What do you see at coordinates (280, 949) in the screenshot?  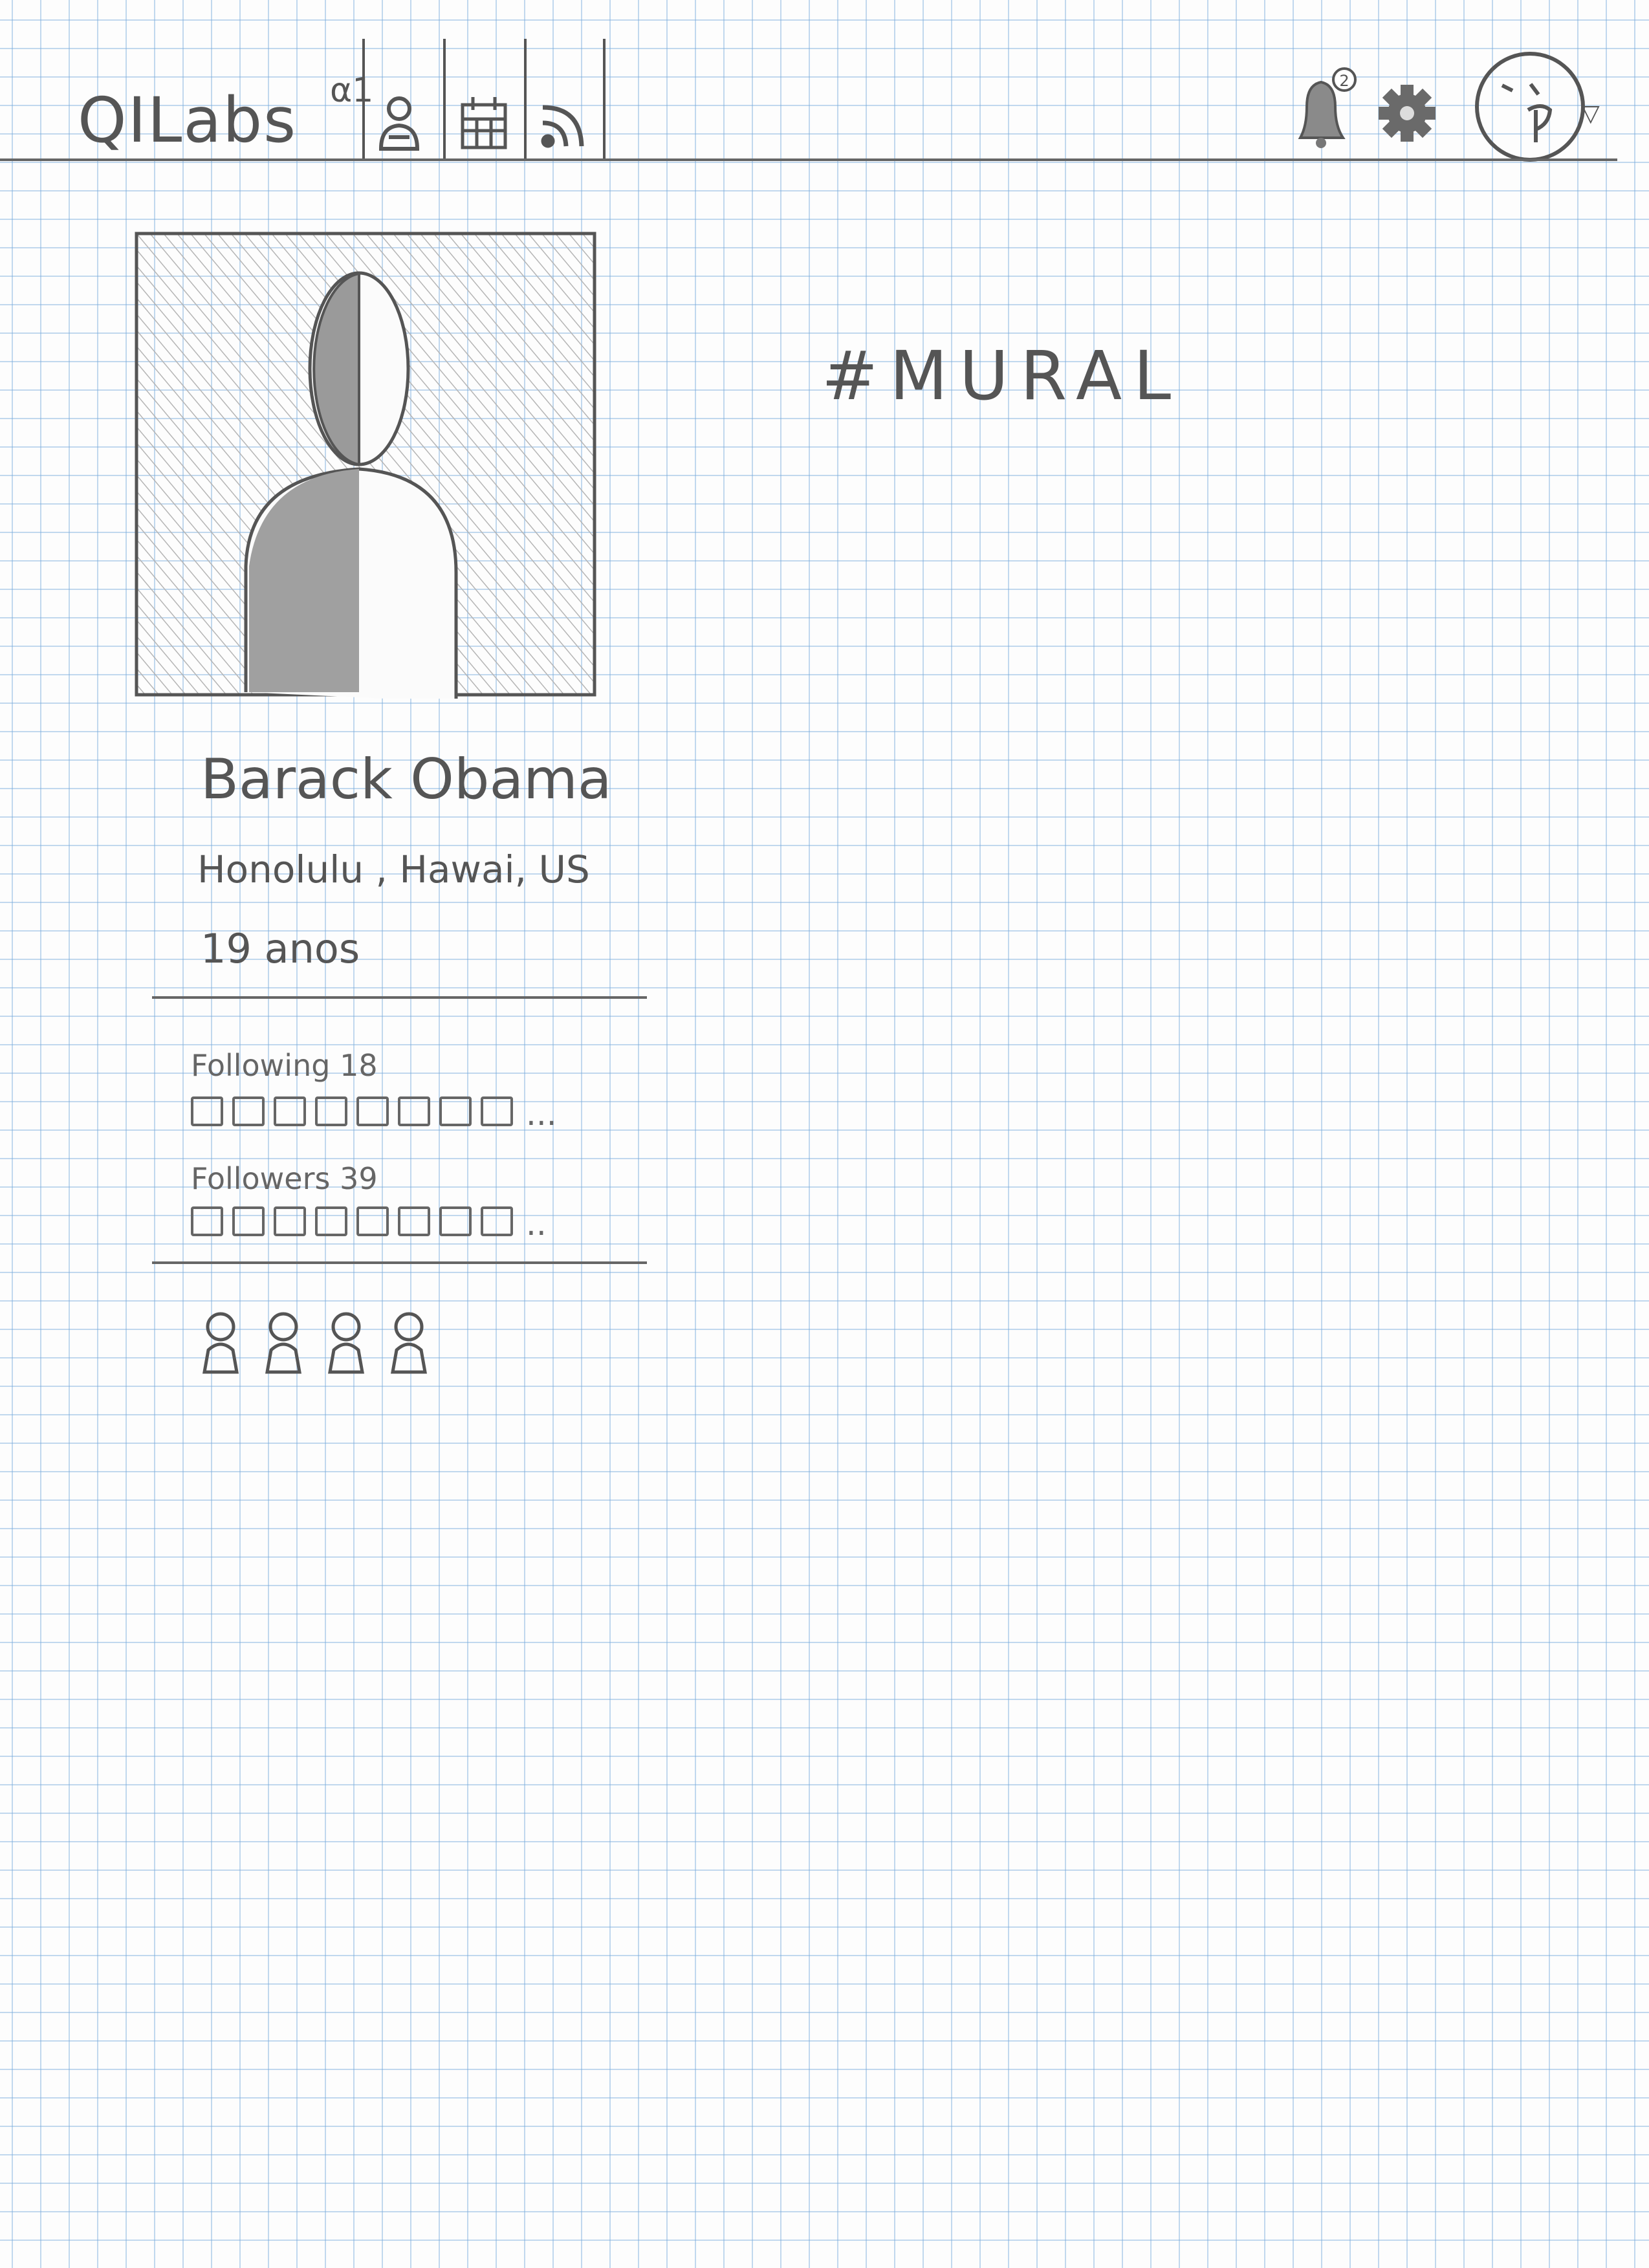 I see `profile-age: 19 anos` at bounding box center [280, 949].